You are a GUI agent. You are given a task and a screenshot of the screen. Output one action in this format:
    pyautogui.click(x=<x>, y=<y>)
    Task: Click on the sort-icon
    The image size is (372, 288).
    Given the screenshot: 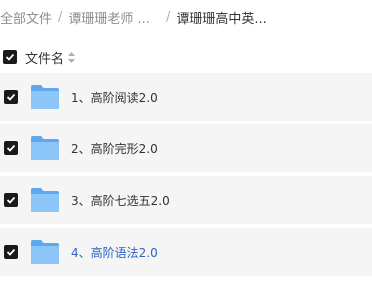 What is the action you would take?
    pyautogui.click(x=72, y=57)
    